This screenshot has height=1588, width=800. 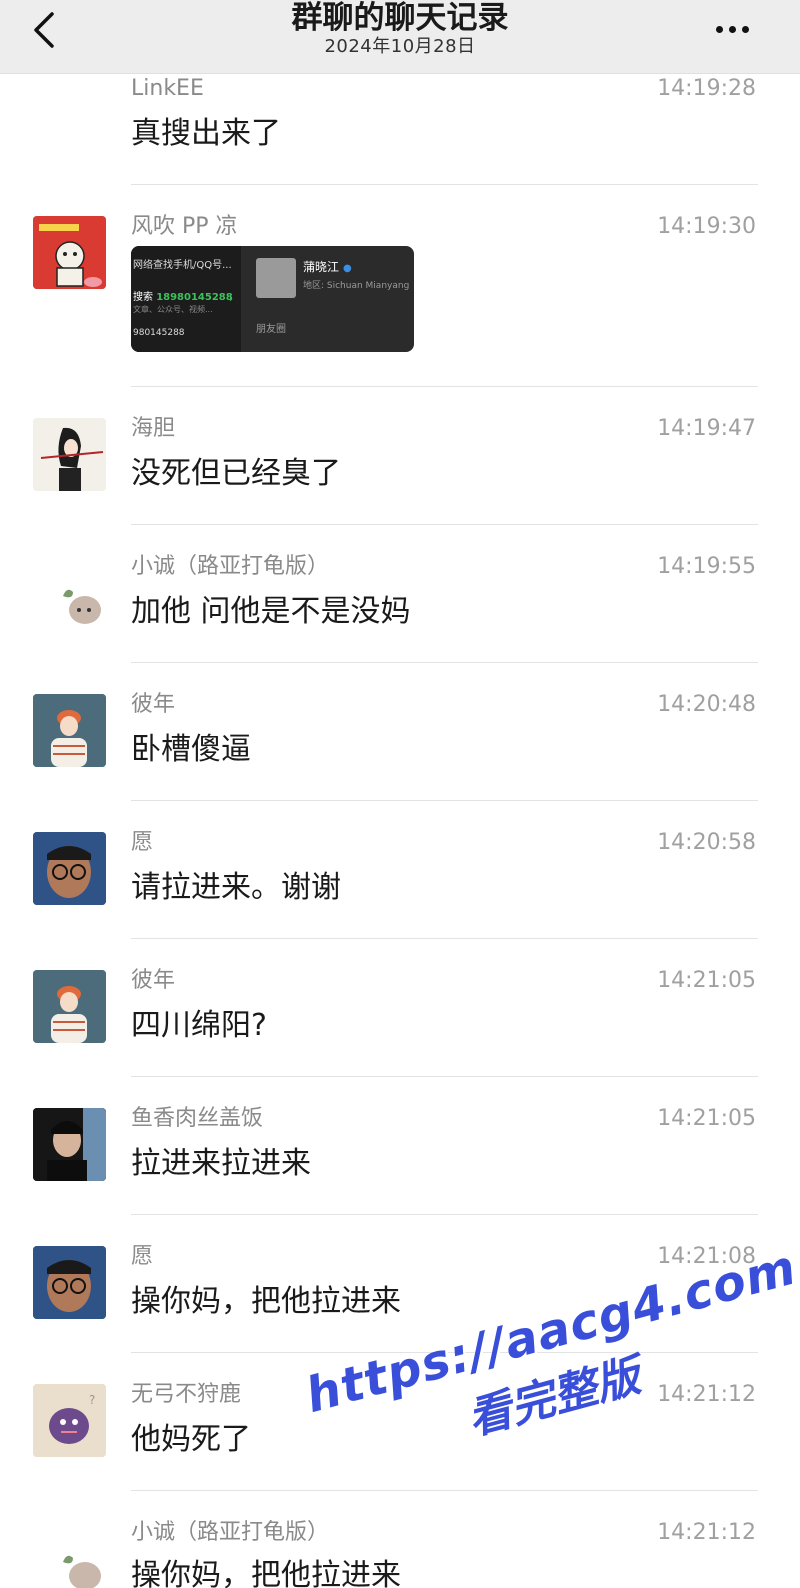 What do you see at coordinates (159, 333) in the screenshot?
I see `card-search-number: 980145288` at bounding box center [159, 333].